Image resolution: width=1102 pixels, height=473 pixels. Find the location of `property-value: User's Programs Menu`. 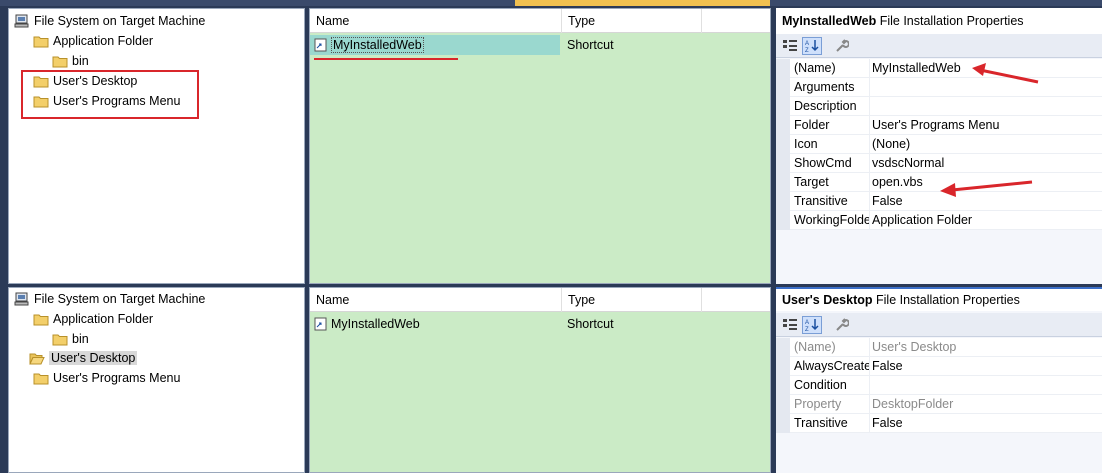

property-value: User's Programs Menu is located at coordinates (935, 125).